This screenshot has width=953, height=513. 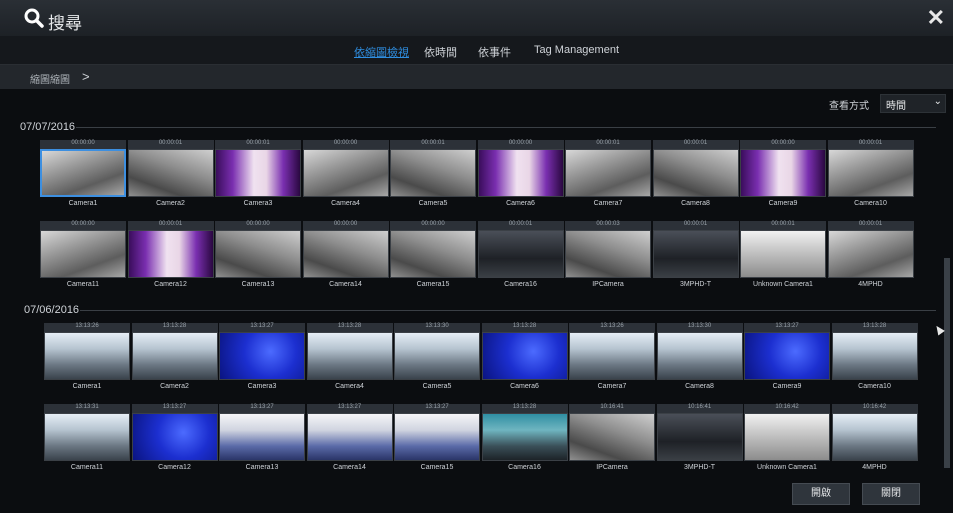 What do you see at coordinates (699, 359) in the screenshot?
I see `camera-thumbnail: 13:13:30 Camera8` at bounding box center [699, 359].